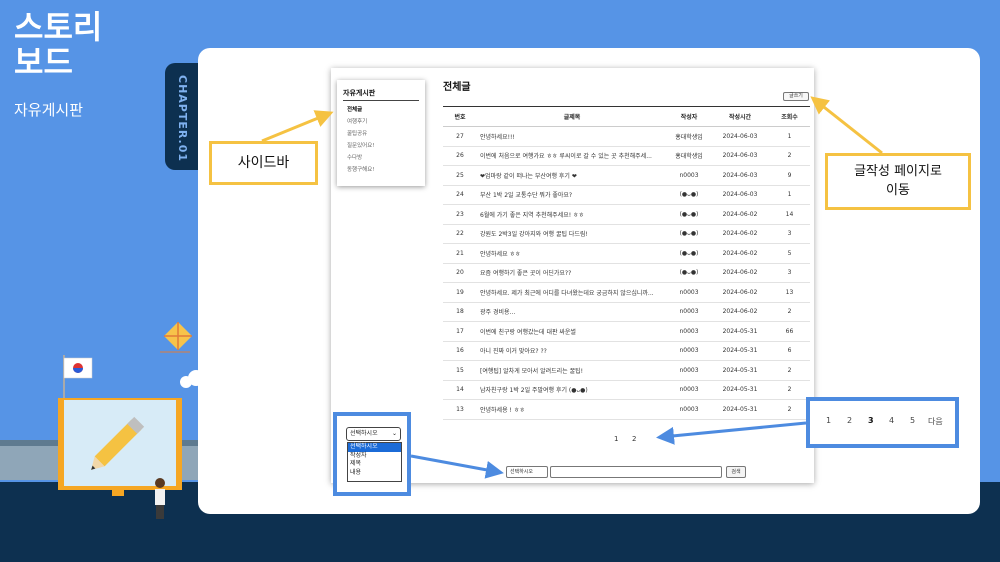  Describe the element at coordinates (297, 126) in the screenshot. I see `sidebar-arrow` at that location.